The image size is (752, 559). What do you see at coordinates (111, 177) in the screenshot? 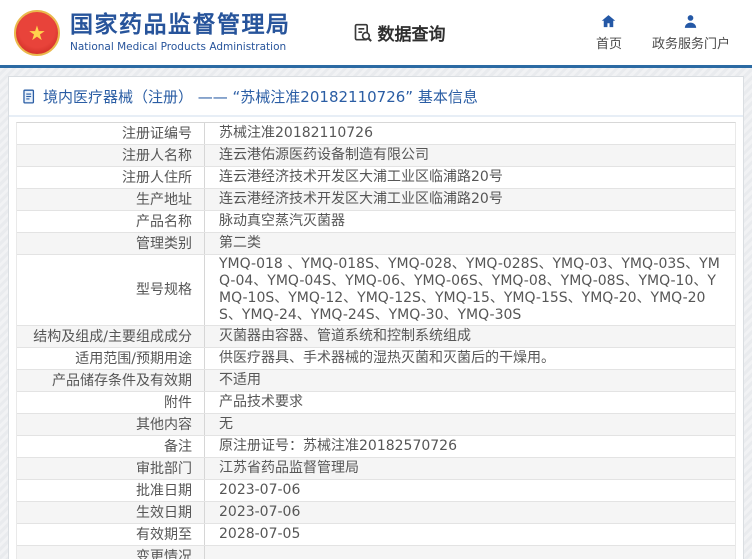
I see `row-label: 注册人住所` at bounding box center [111, 177].